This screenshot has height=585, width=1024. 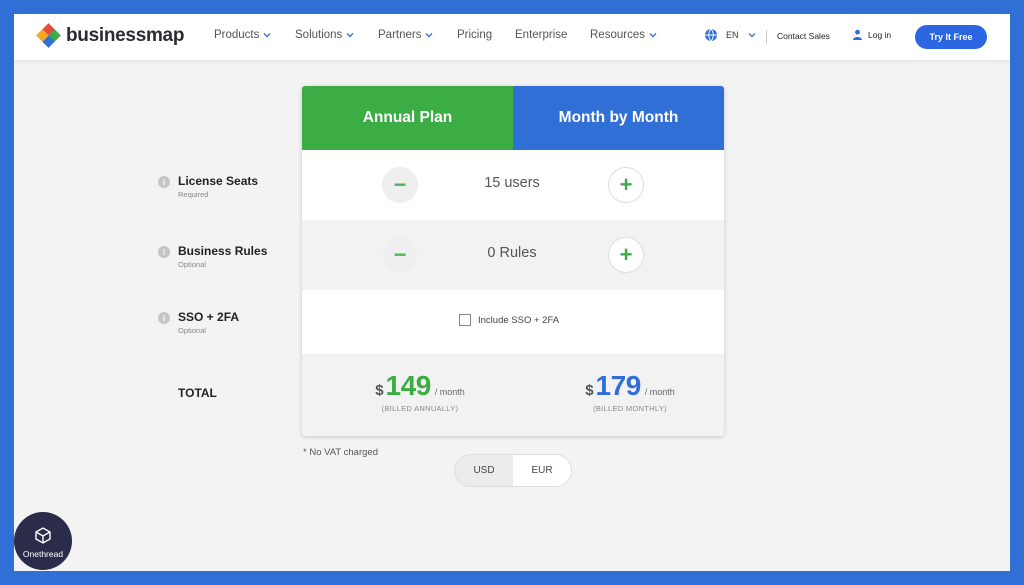 What do you see at coordinates (626, 185) in the screenshot?
I see `increase-seats-button: +` at bounding box center [626, 185].